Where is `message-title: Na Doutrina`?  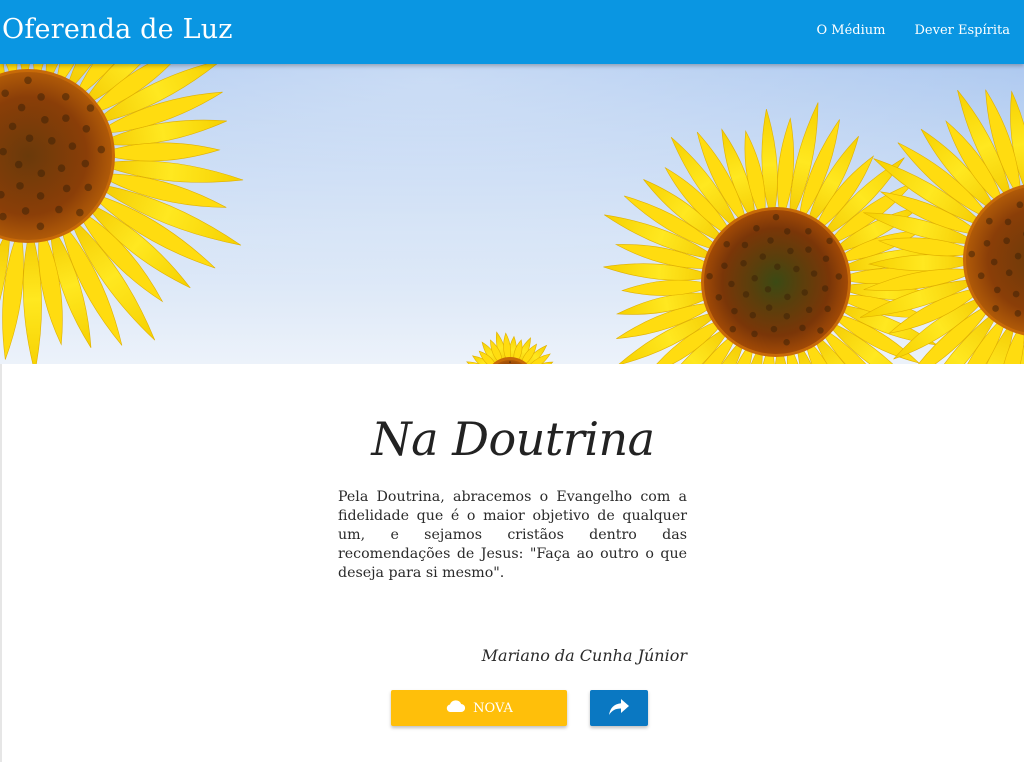
message-title: Na Doutrina is located at coordinates (513, 439).